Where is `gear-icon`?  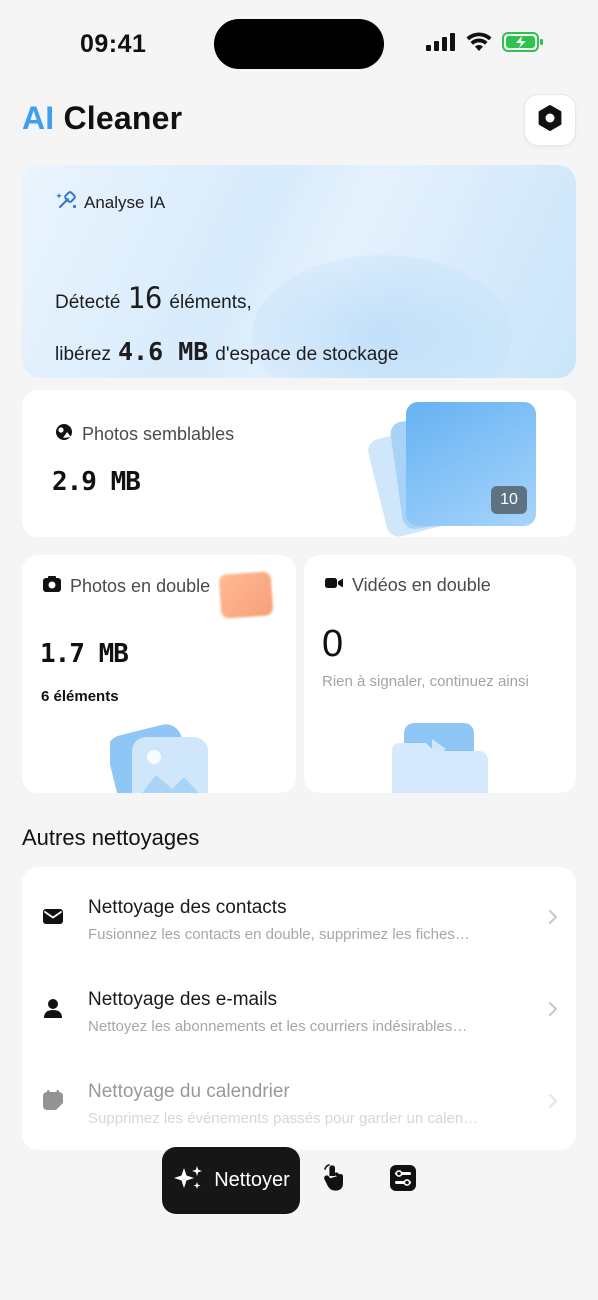 gear-icon is located at coordinates (550, 120).